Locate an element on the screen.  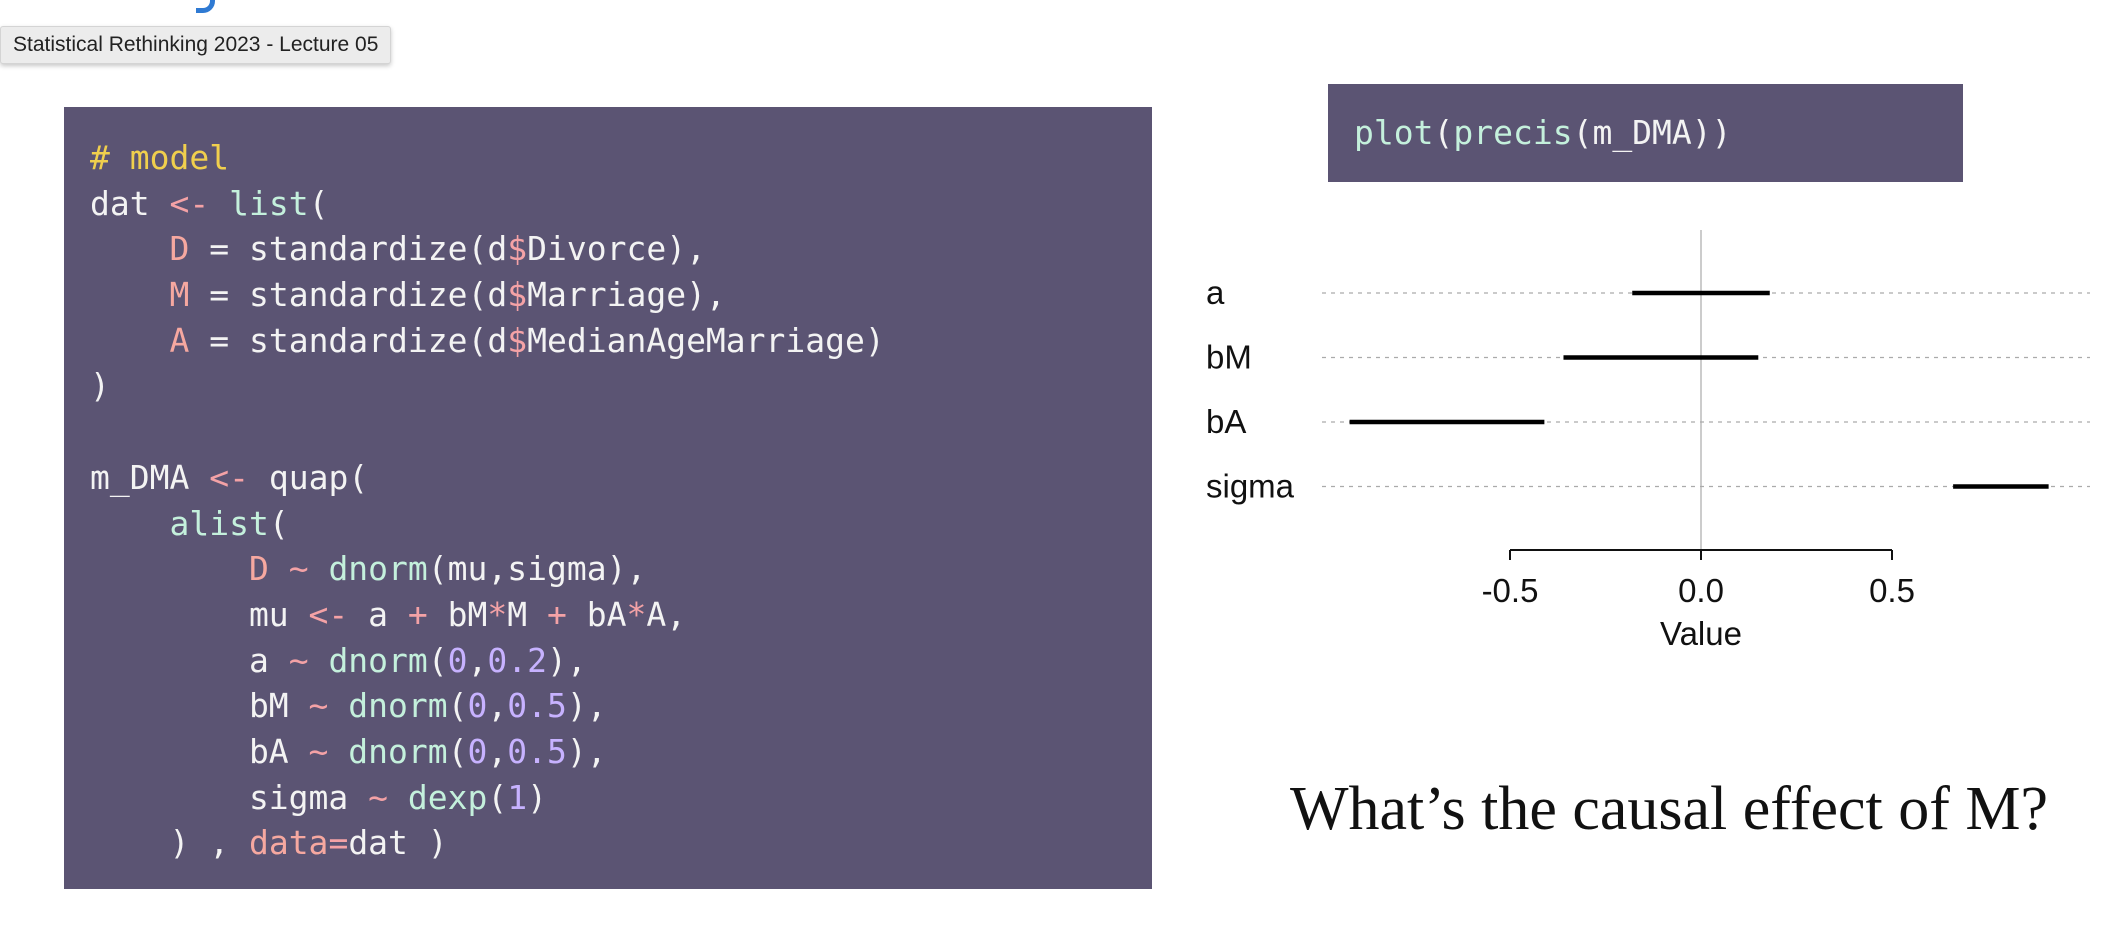
video-title-tooltip: Statistical Rethinking 2023 - Lecture 05 is located at coordinates (196, 45).